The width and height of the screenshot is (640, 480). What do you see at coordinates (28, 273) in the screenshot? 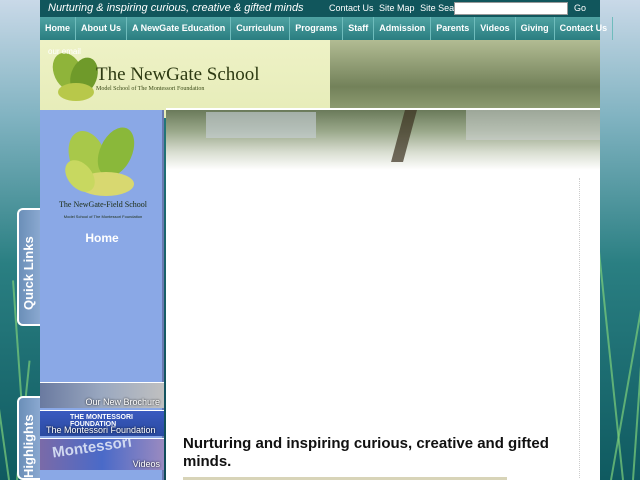
I see `quick-links-label: Quick Links` at bounding box center [28, 273].